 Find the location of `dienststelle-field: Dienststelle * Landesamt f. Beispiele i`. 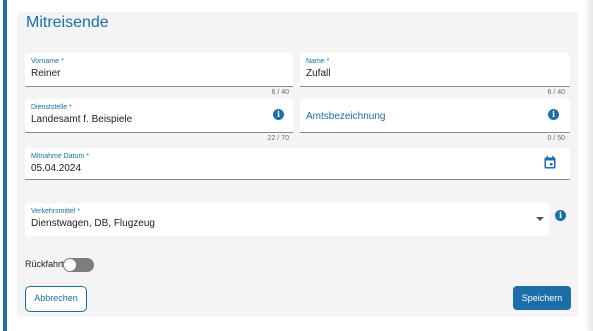

dienststelle-field: Dienststelle * Landesamt f. Beispiele i is located at coordinates (159, 116).